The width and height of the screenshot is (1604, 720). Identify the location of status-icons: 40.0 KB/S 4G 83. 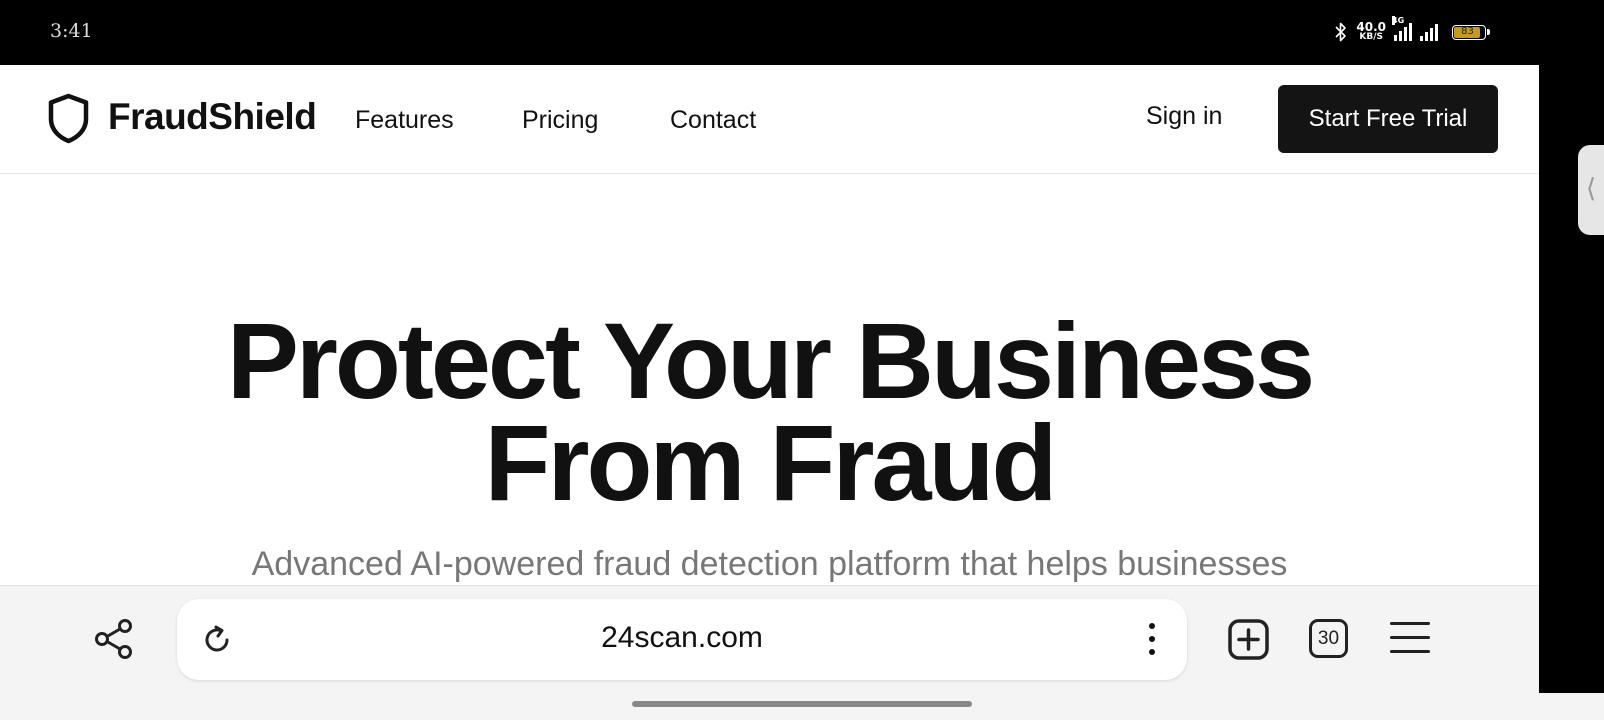
(1412, 29).